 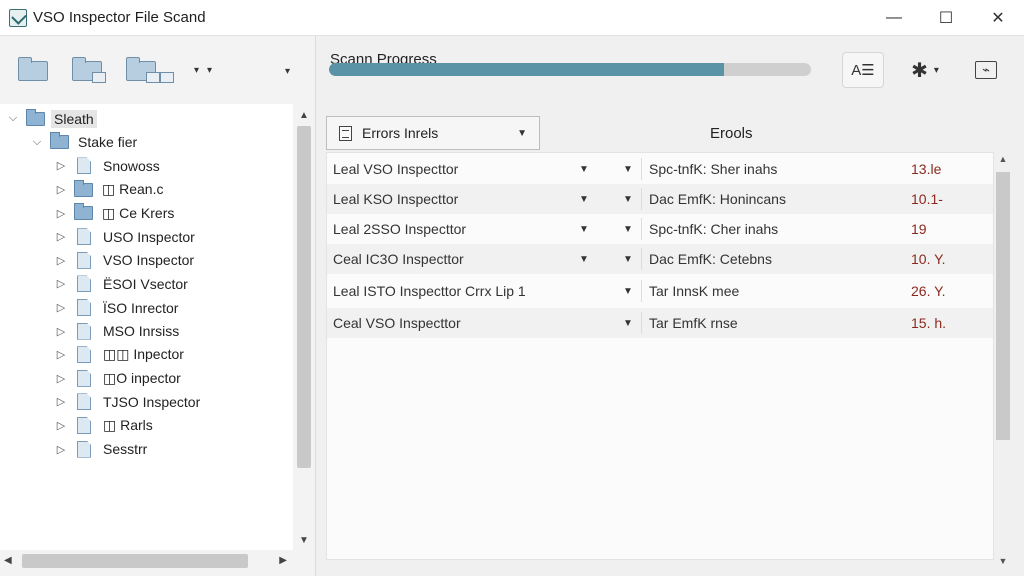 I want to click on table-row: Ceal VSO Inspecttor ▼ Tar EmfK rnse 15. h., so click(x=660, y=323).